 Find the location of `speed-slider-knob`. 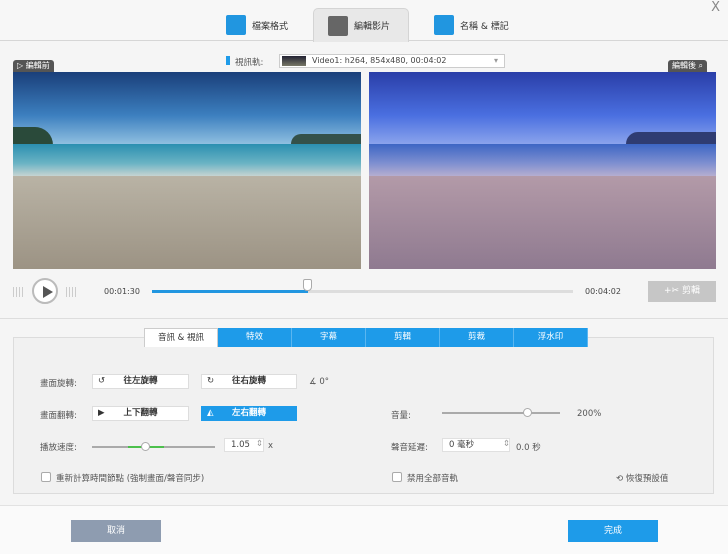

speed-slider-knob is located at coordinates (145, 446).